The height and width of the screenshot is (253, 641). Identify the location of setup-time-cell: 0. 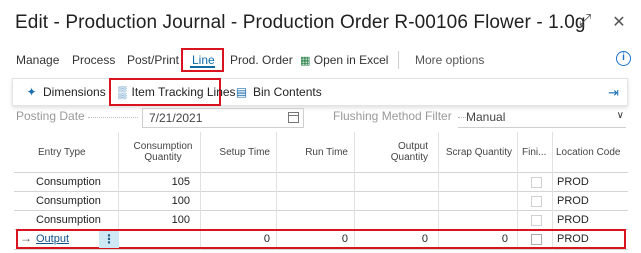
(235, 239).